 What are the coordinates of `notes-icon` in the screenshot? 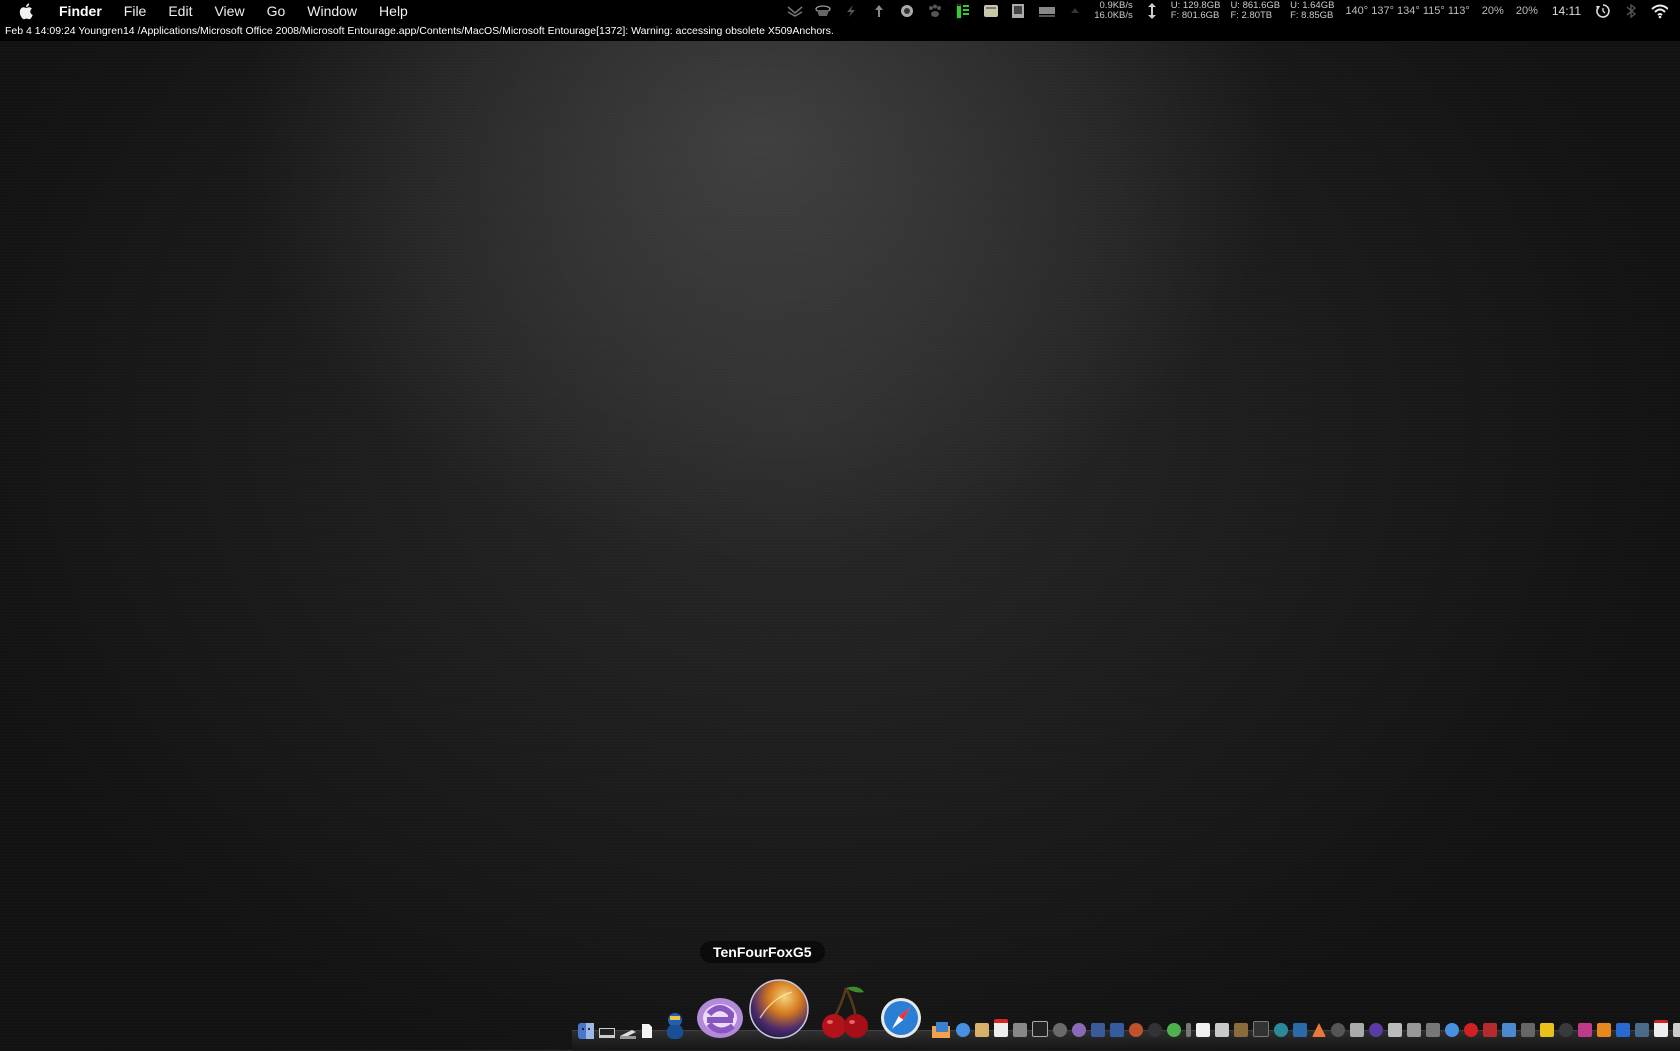 It's located at (991, 11).